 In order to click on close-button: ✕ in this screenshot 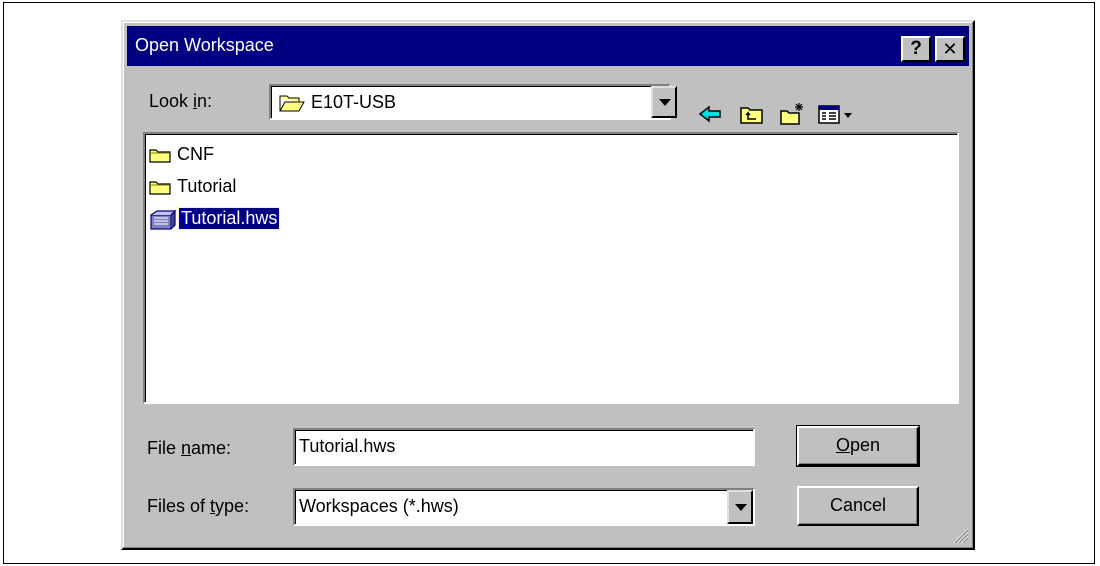, I will do `click(950, 49)`.